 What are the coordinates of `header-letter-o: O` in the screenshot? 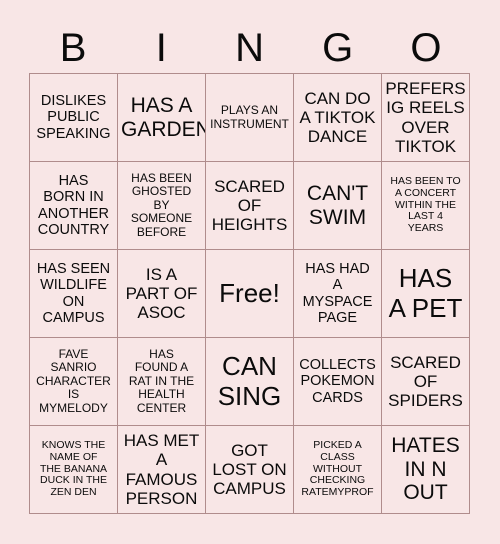 It's located at (426, 47).